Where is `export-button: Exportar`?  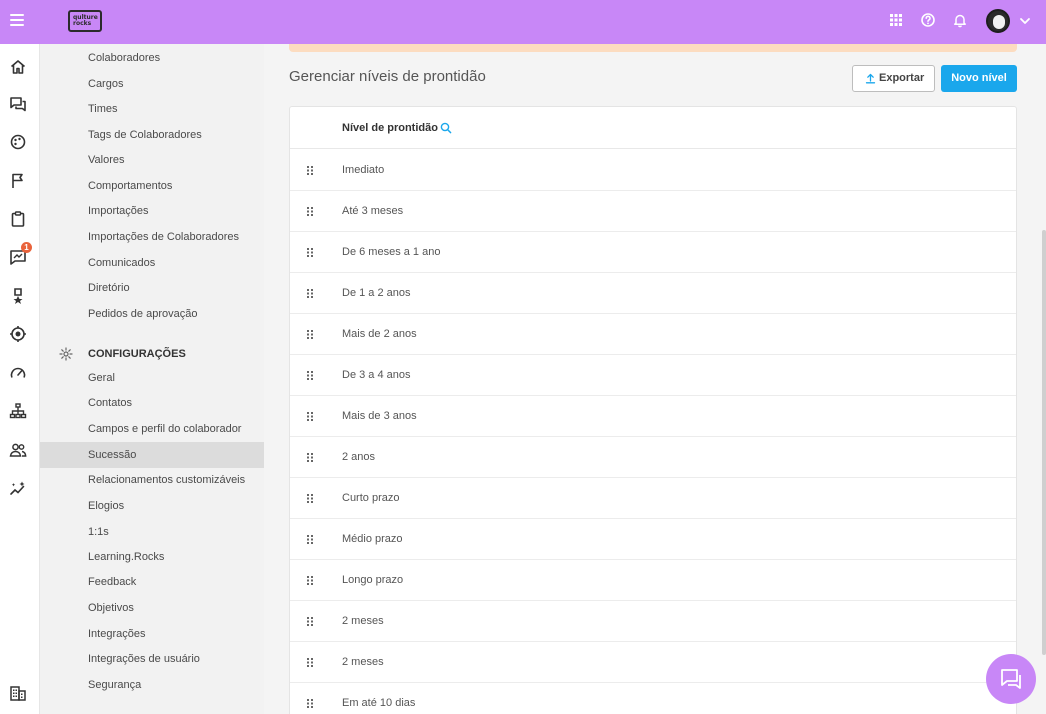 export-button: Exportar is located at coordinates (893, 78).